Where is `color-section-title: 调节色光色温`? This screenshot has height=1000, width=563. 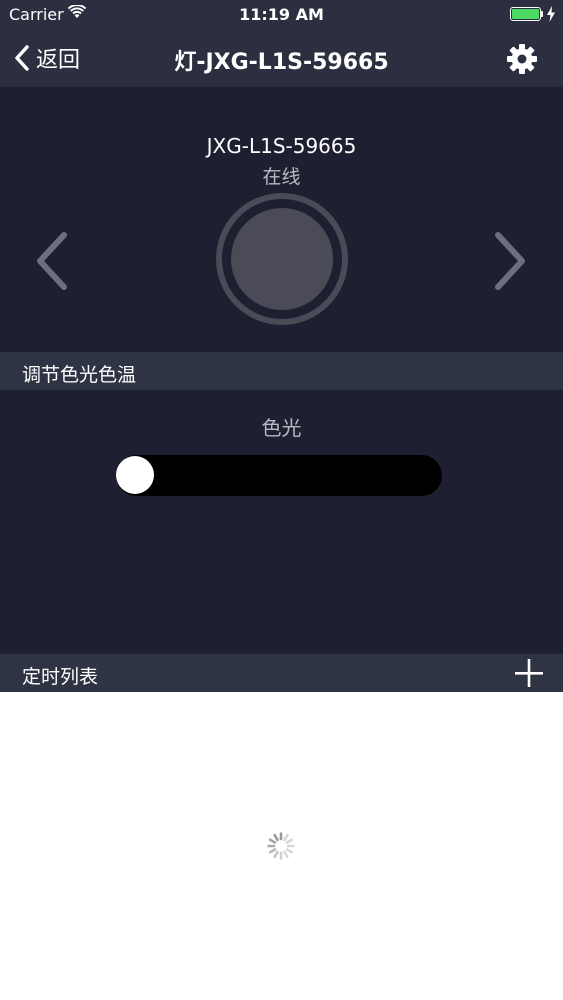 color-section-title: 调节色光色温 is located at coordinates (79, 375).